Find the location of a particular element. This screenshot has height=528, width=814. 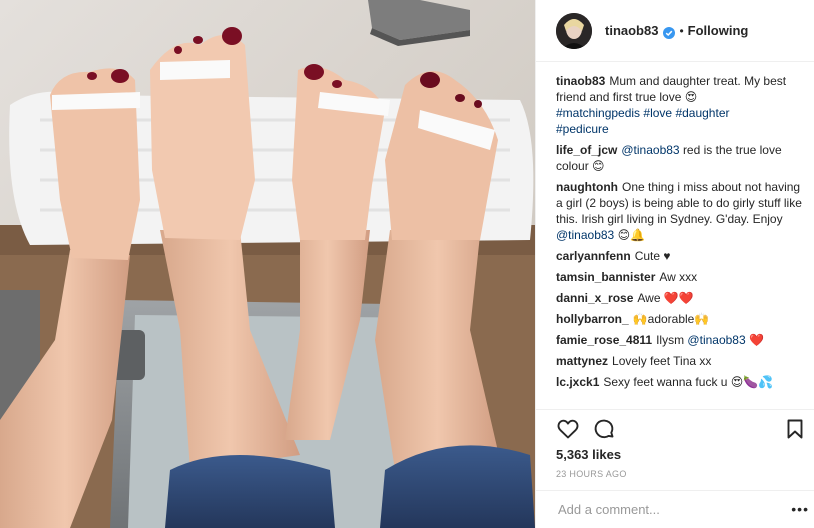

comment-username: mattynez is located at coordinates (582, 361).